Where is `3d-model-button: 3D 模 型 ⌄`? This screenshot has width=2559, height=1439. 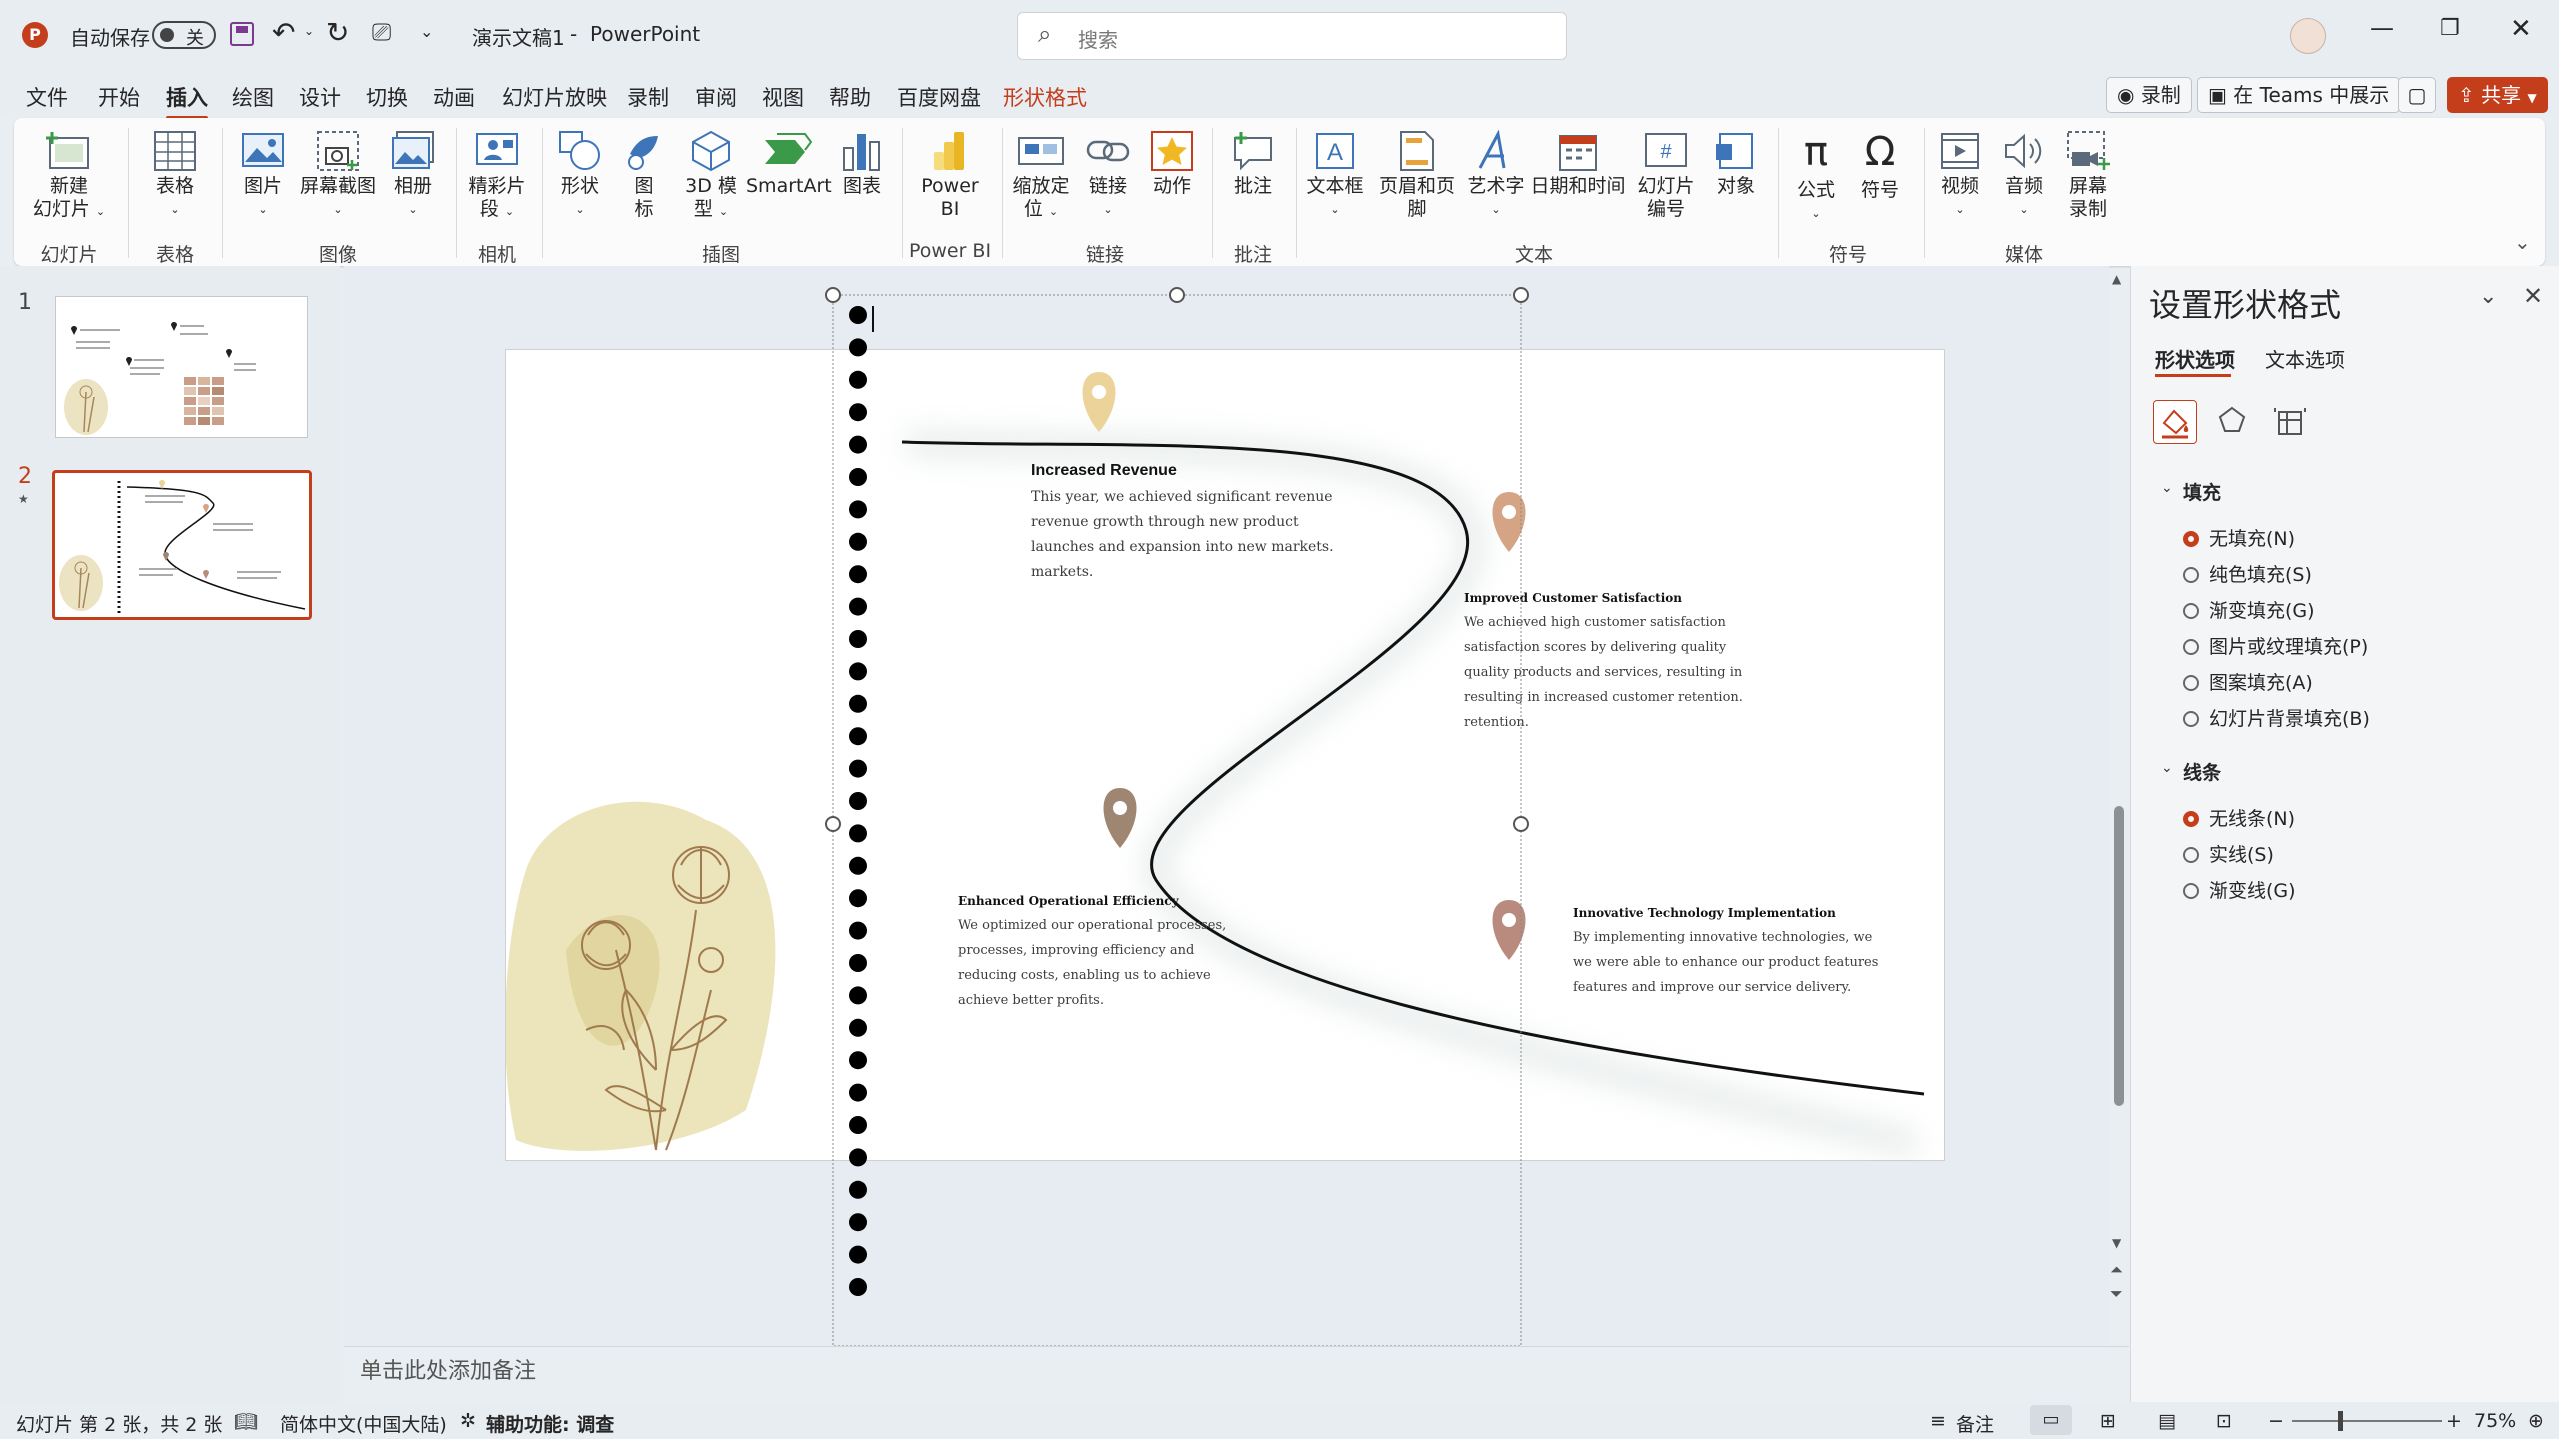 3d-model-button: 3D 模 型 ⌄ is located at coordinates (711, 176).